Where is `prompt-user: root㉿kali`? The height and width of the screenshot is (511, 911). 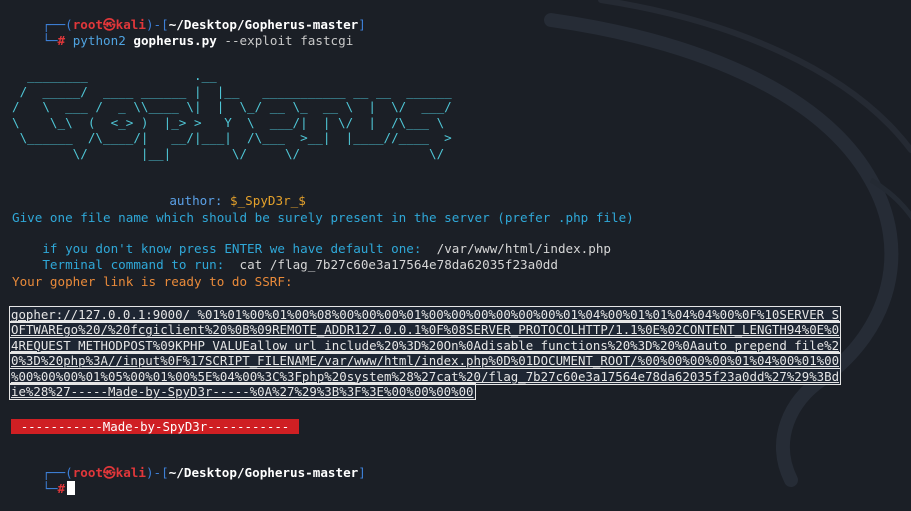
prompt-user: root㉿kali is located at coordinates (109, 472).